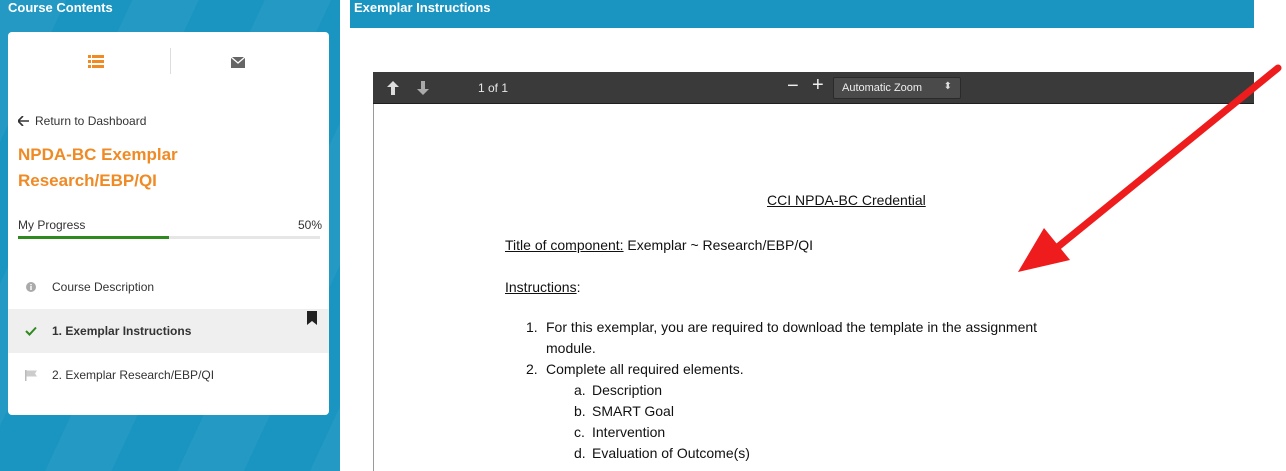 The width and height of the screenshot is (1286, 471). I want to click on list-text: Complete all required elements., so click(645, 369).